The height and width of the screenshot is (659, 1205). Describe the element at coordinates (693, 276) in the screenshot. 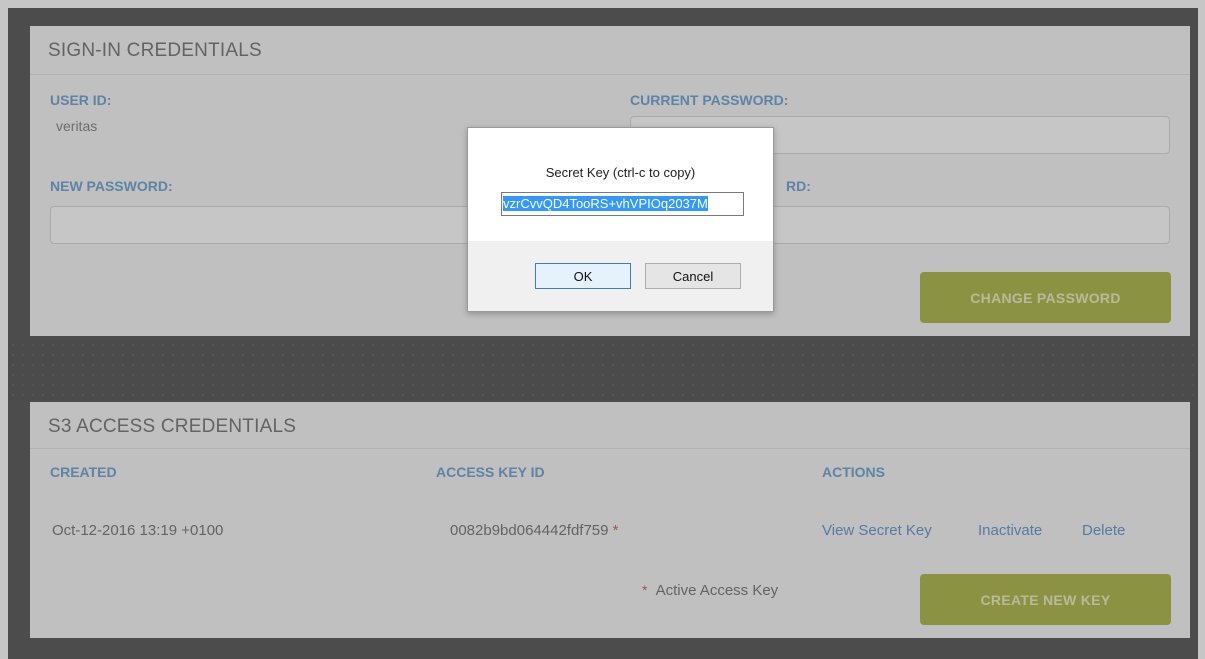

I see `cancel-button: Cancel` at that location.